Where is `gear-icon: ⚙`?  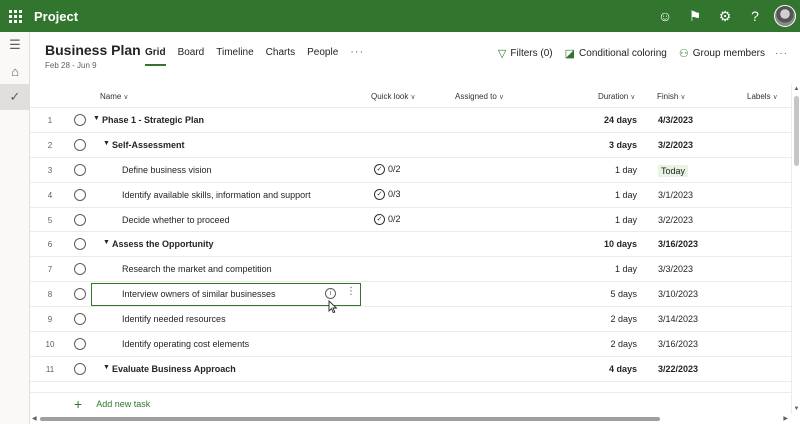 gear-icon: ⚙ is located at coordinates (725, 16).